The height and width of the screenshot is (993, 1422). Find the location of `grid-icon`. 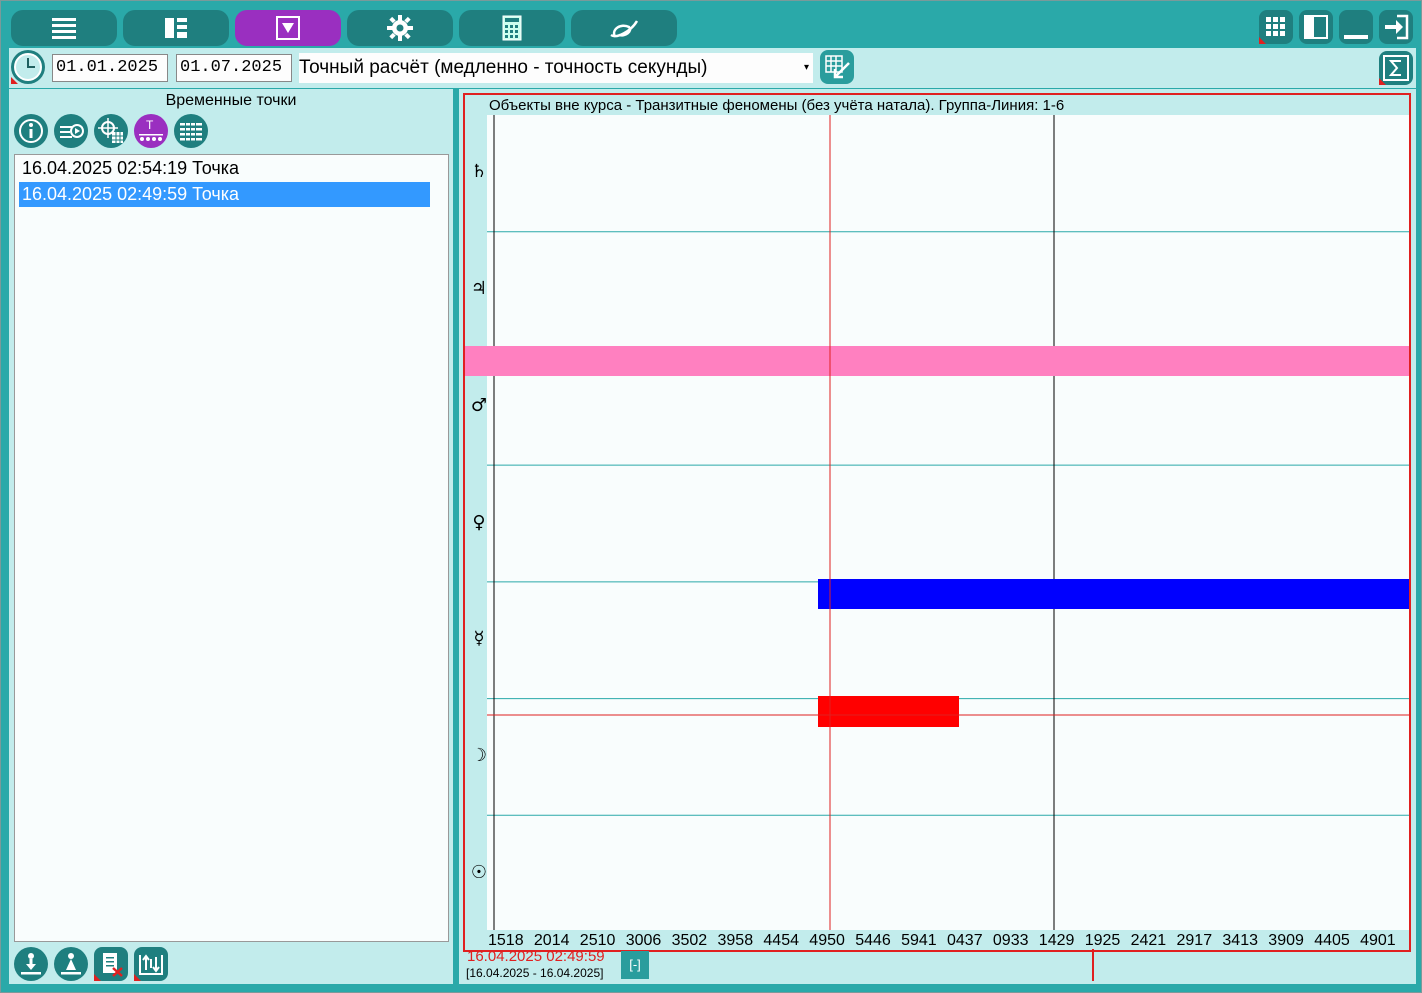

grid-icon is located at coordinates (1275, 26).